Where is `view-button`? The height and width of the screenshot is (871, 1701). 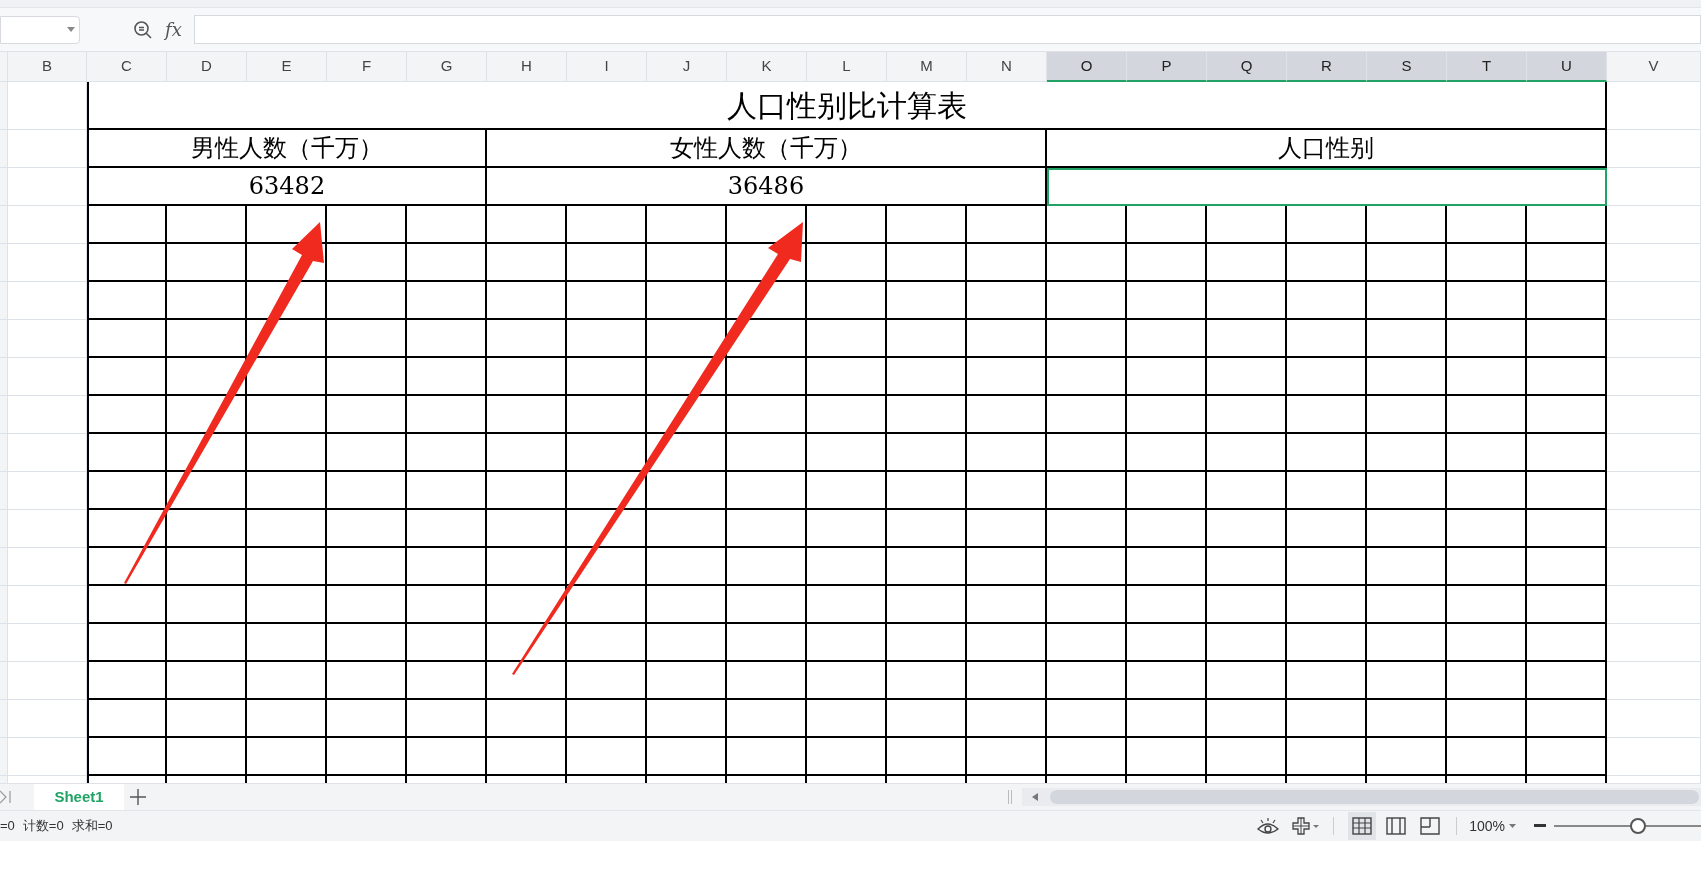
view-button is located at coordinates (1362, 826).